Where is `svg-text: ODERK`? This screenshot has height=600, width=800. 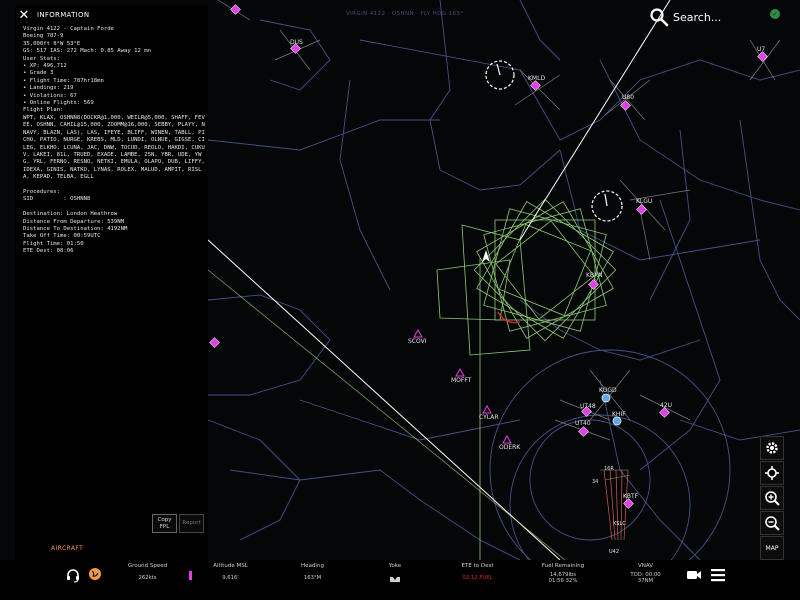
svg-text: ODERK is located at coordinates (510, 447).